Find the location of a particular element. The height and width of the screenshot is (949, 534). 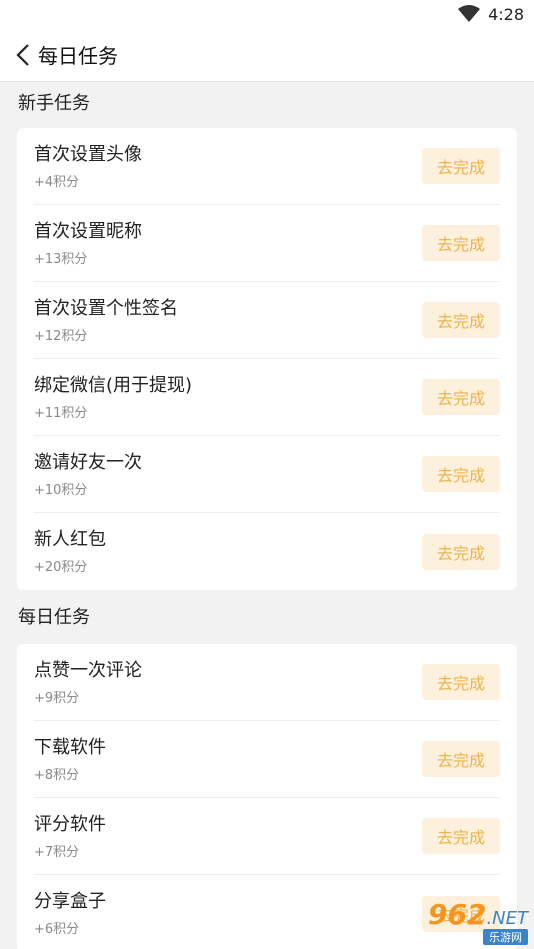

task-points: +7积分 is located at coordinates (57, 852).